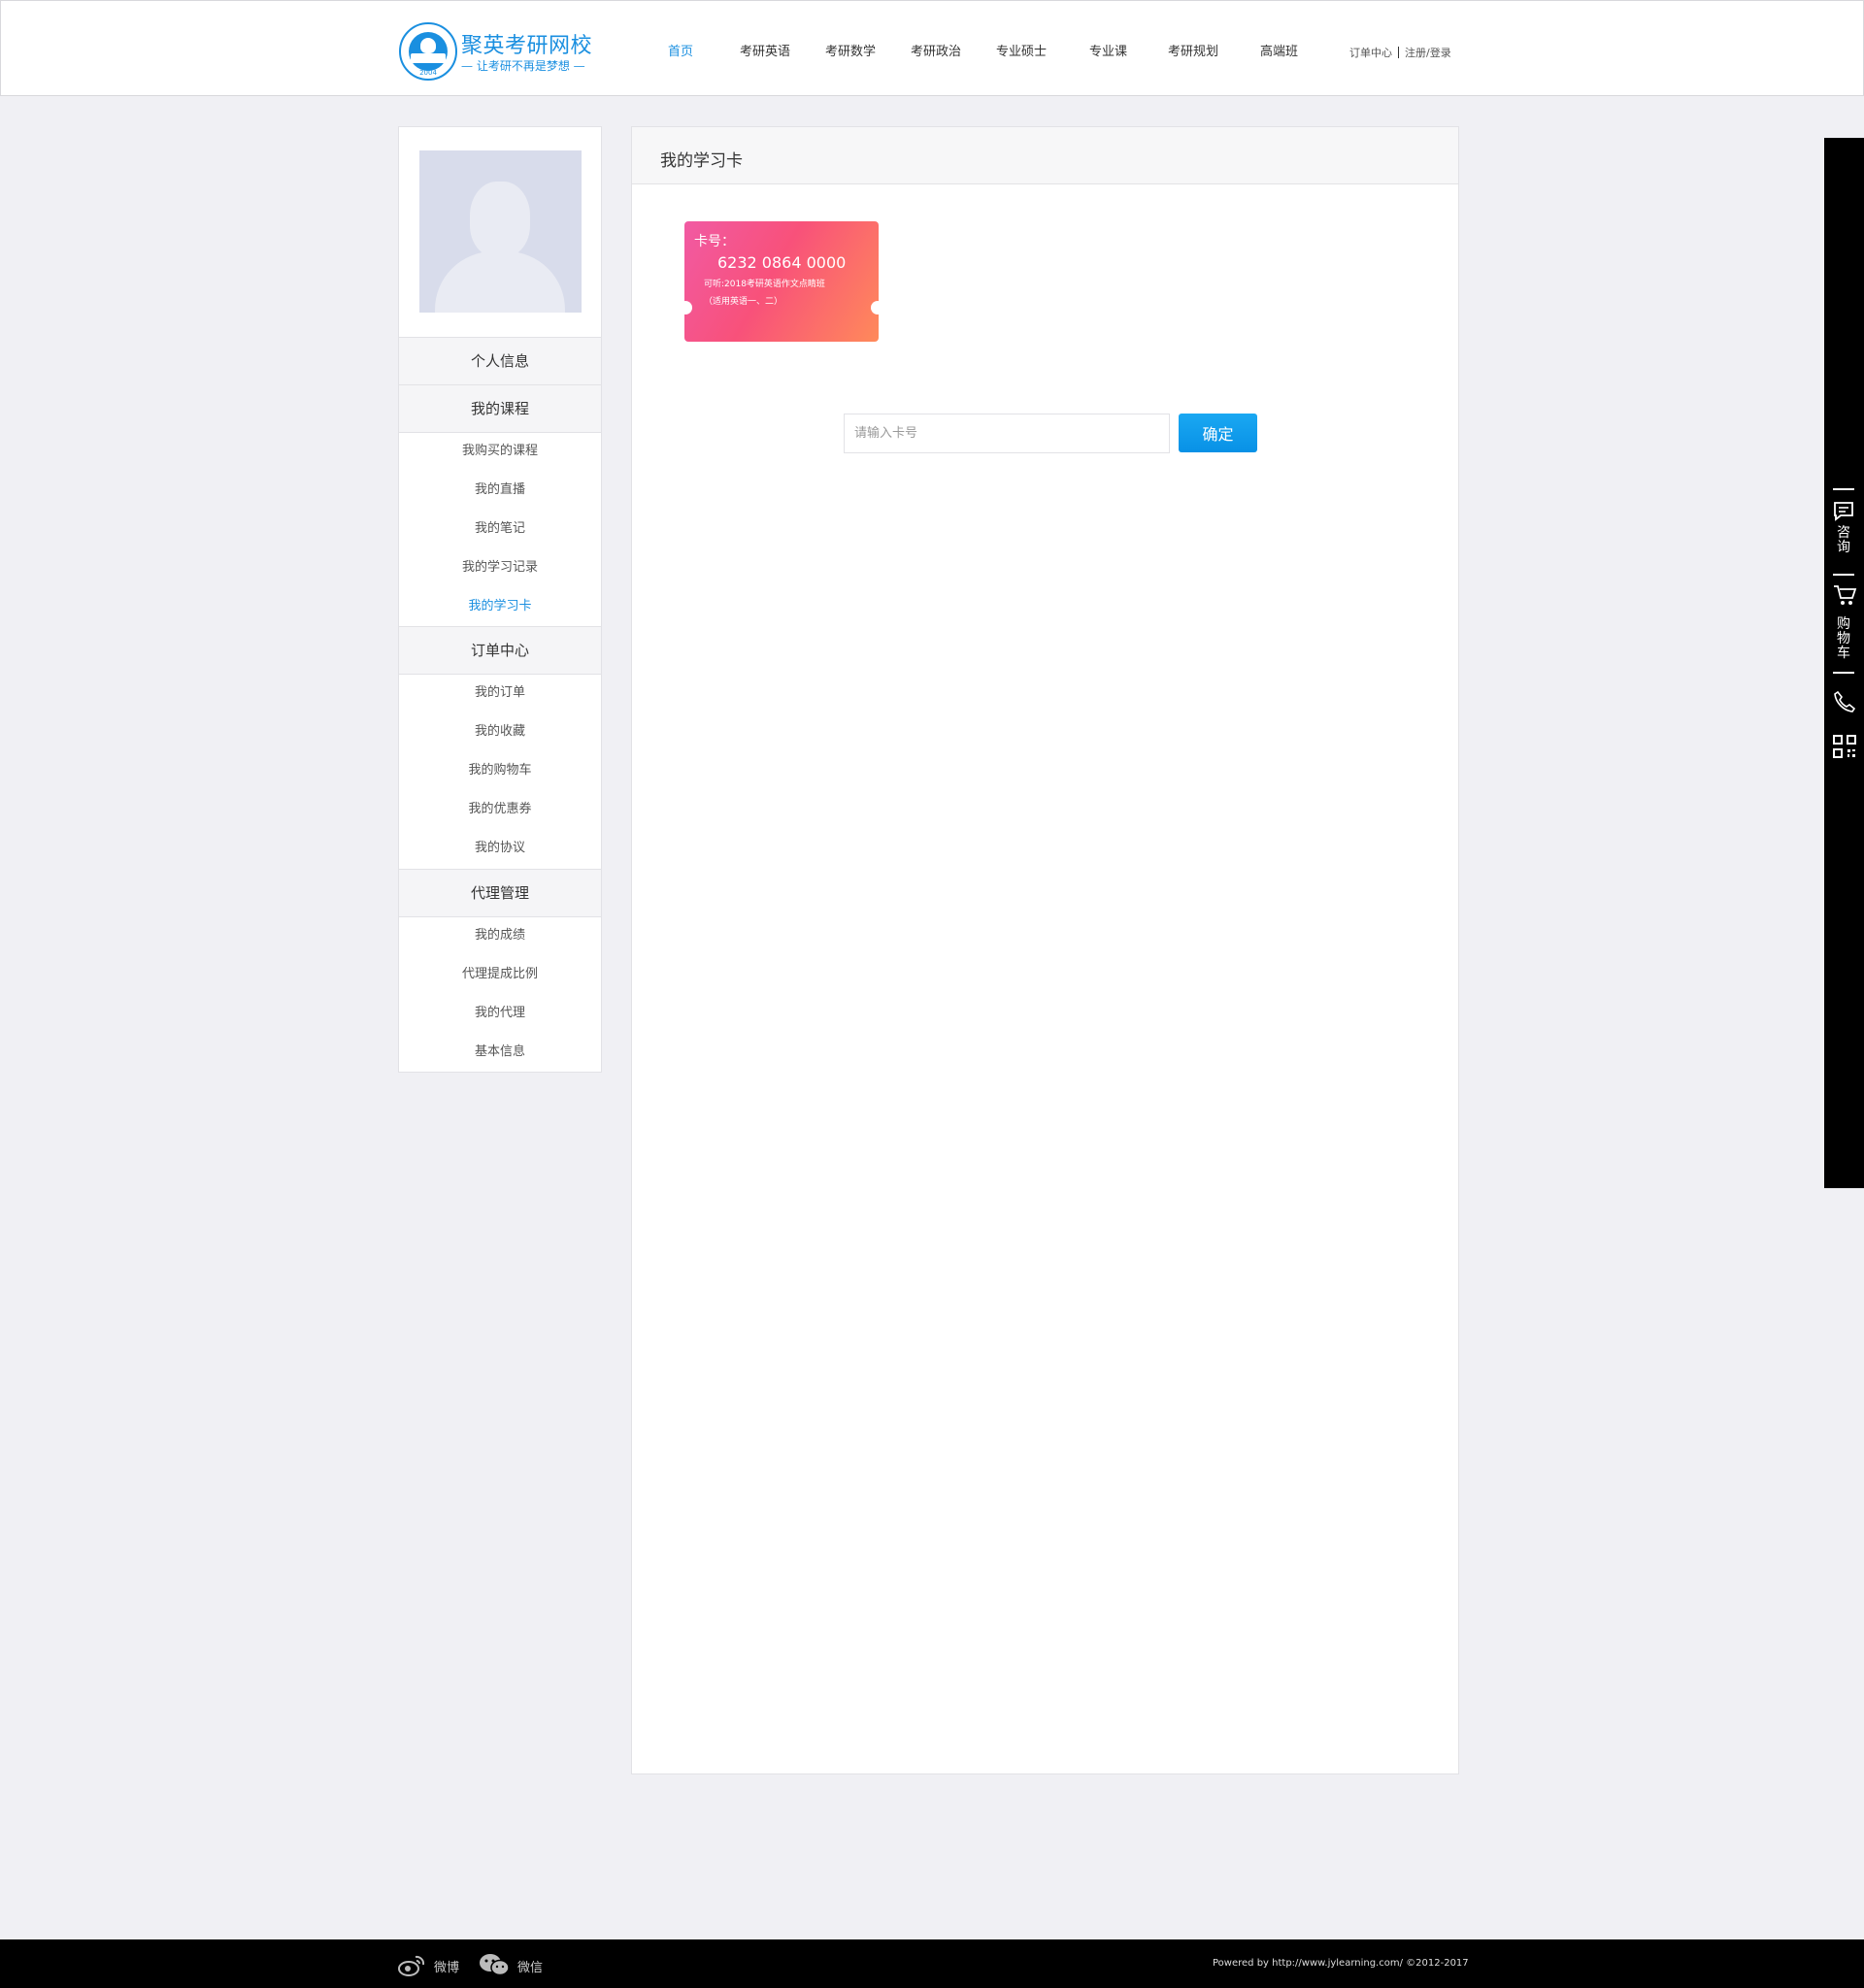 Image resolution: width=1864 pixels, height=1988 pixels. Describe the element at coordinates (527, 46) in the screenshot. I see `brand-title: 聚英考研网校` at that location.